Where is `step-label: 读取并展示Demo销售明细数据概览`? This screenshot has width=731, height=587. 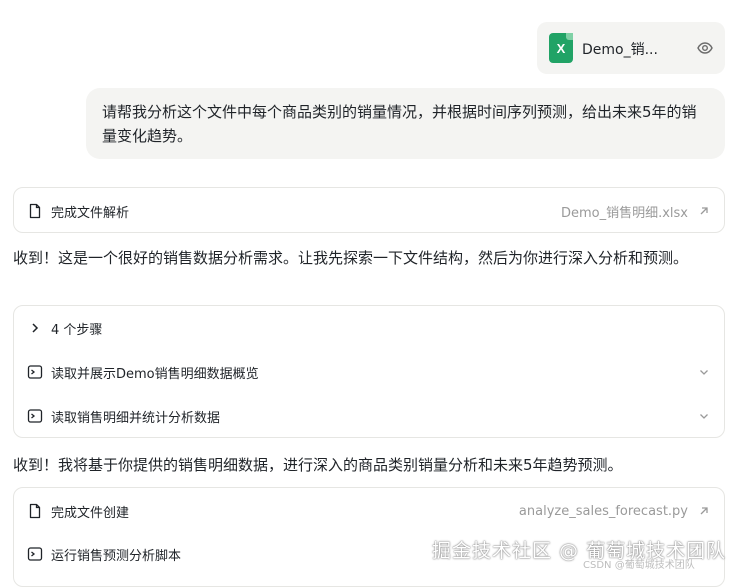 step-label: 读取并展示Demo销售明细数据概览 is located at coordinates (155, 374).